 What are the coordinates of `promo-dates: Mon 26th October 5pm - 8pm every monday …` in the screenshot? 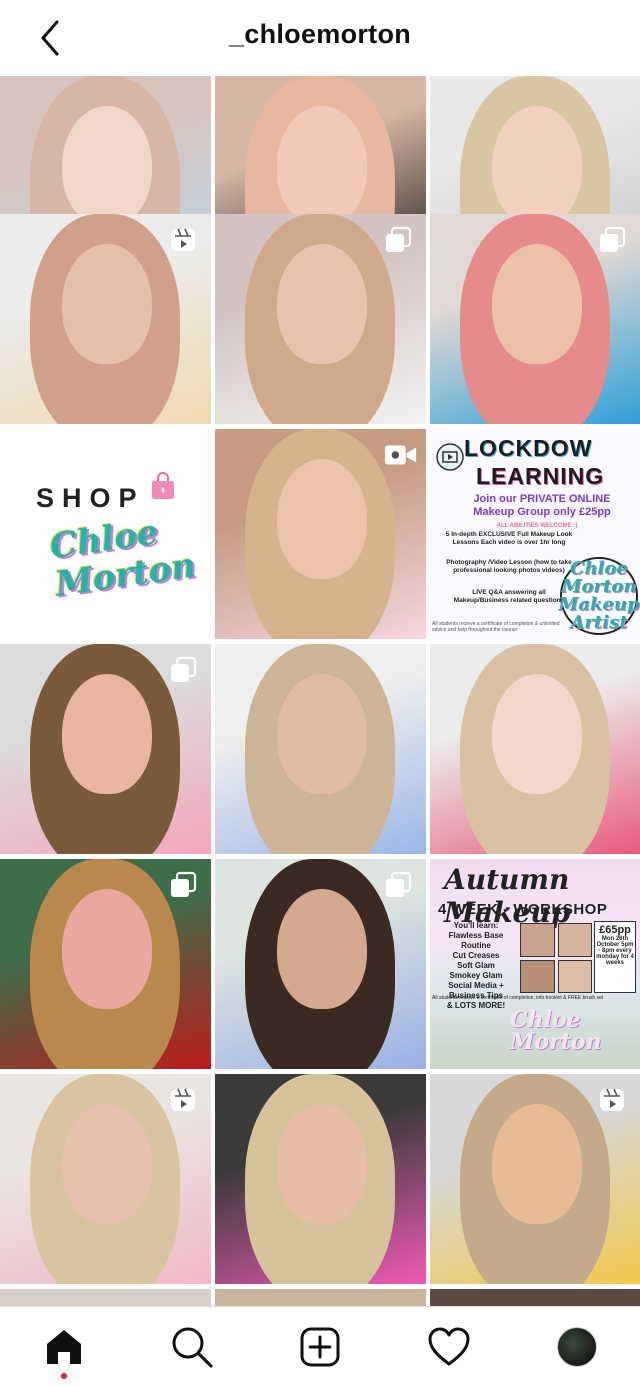 It's located at (615, 951).